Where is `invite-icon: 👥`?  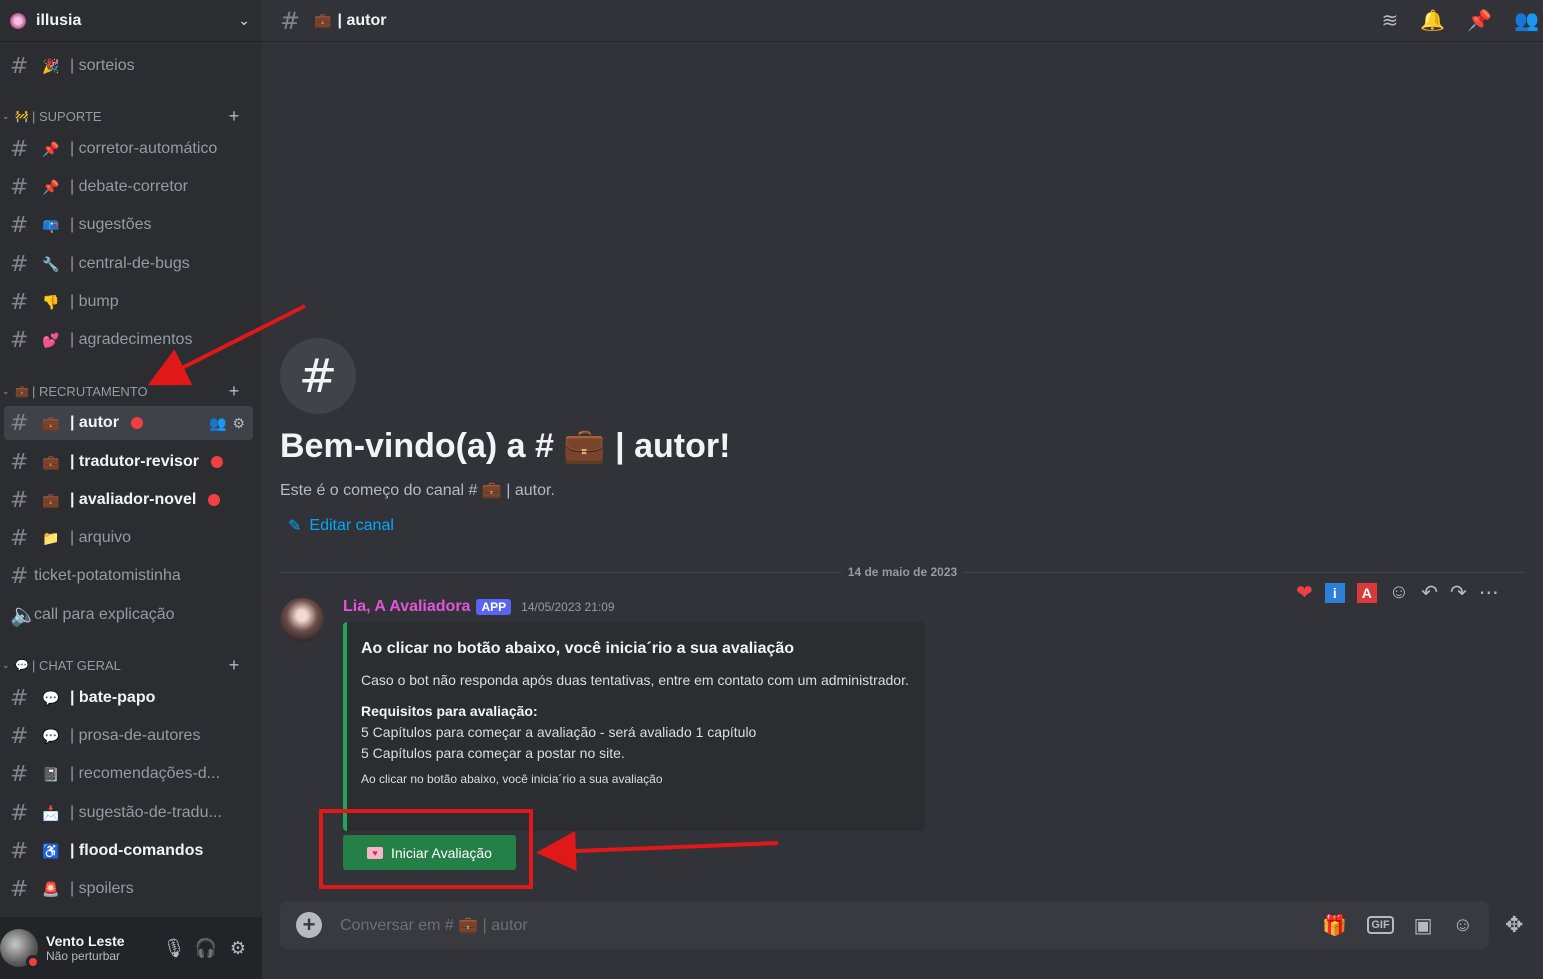
invite-icon: 👥 is located at coordinates (217, 423).